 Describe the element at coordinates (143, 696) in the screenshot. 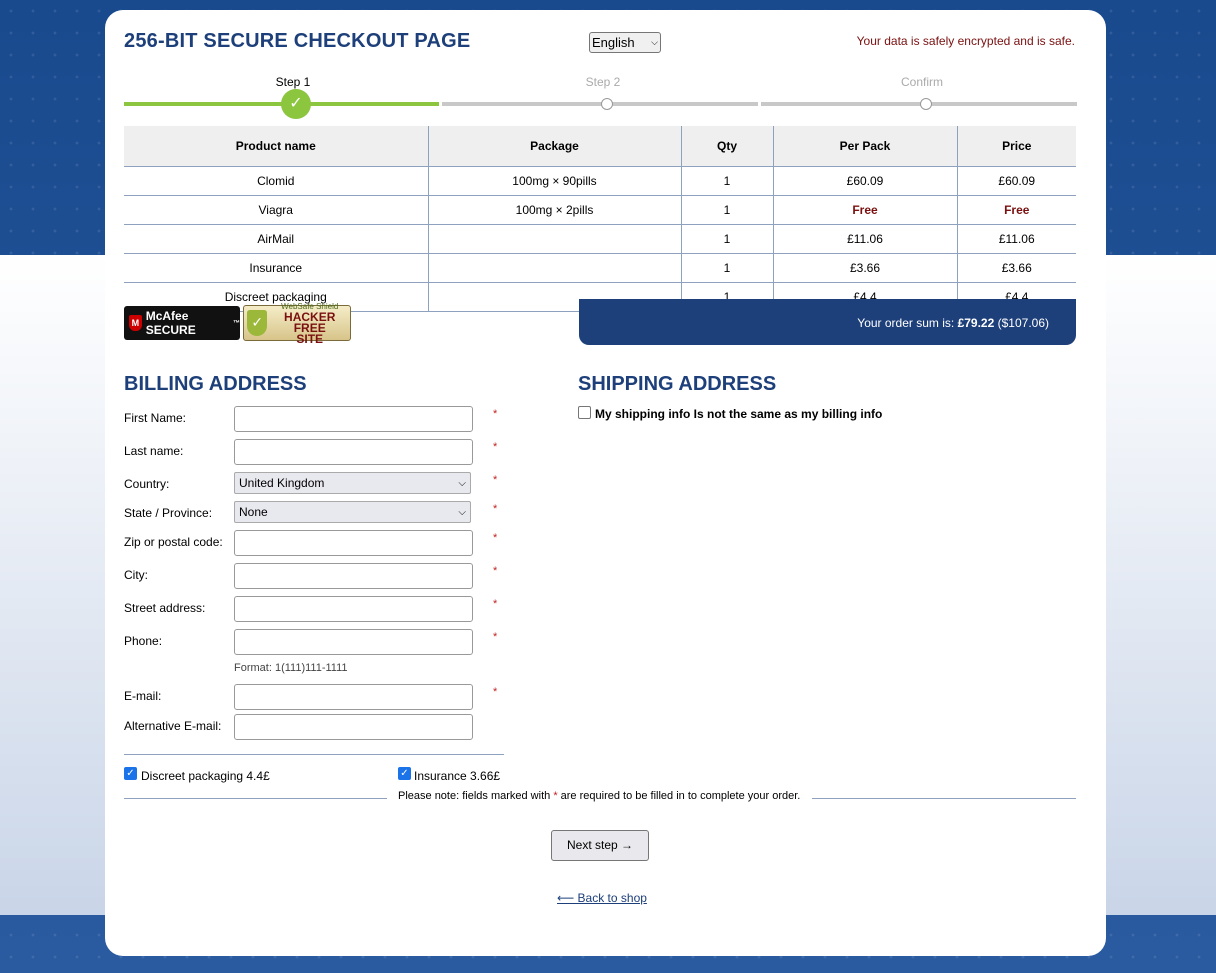

I see `email-label: E-mail:` at that location.